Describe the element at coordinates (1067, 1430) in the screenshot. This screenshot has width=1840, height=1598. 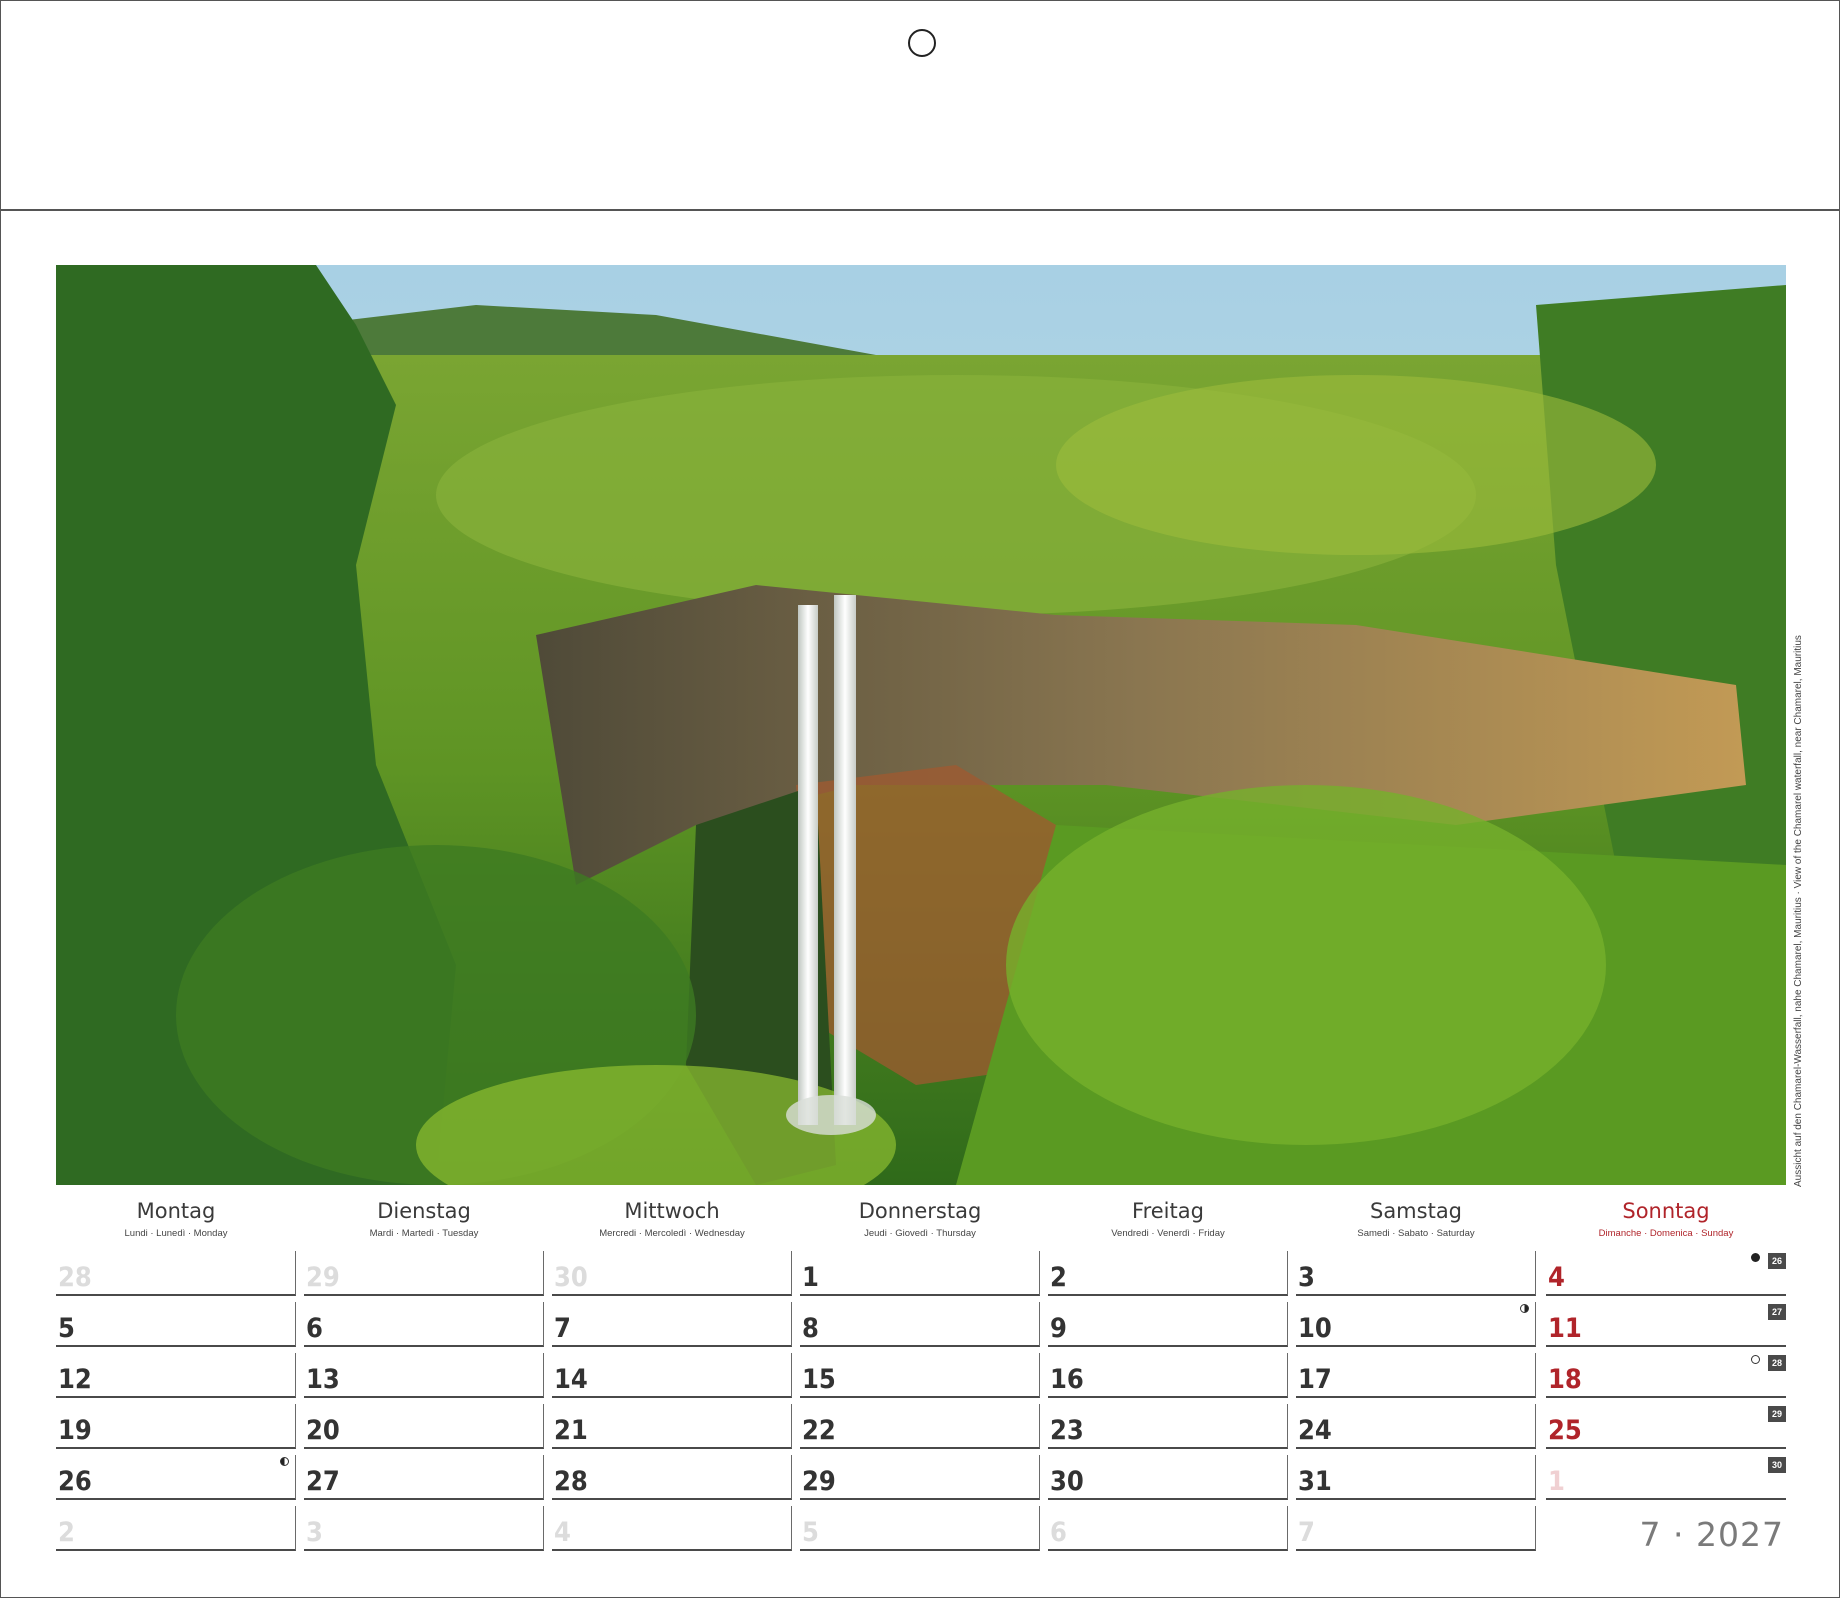
I see `date-number: 23` at that location.